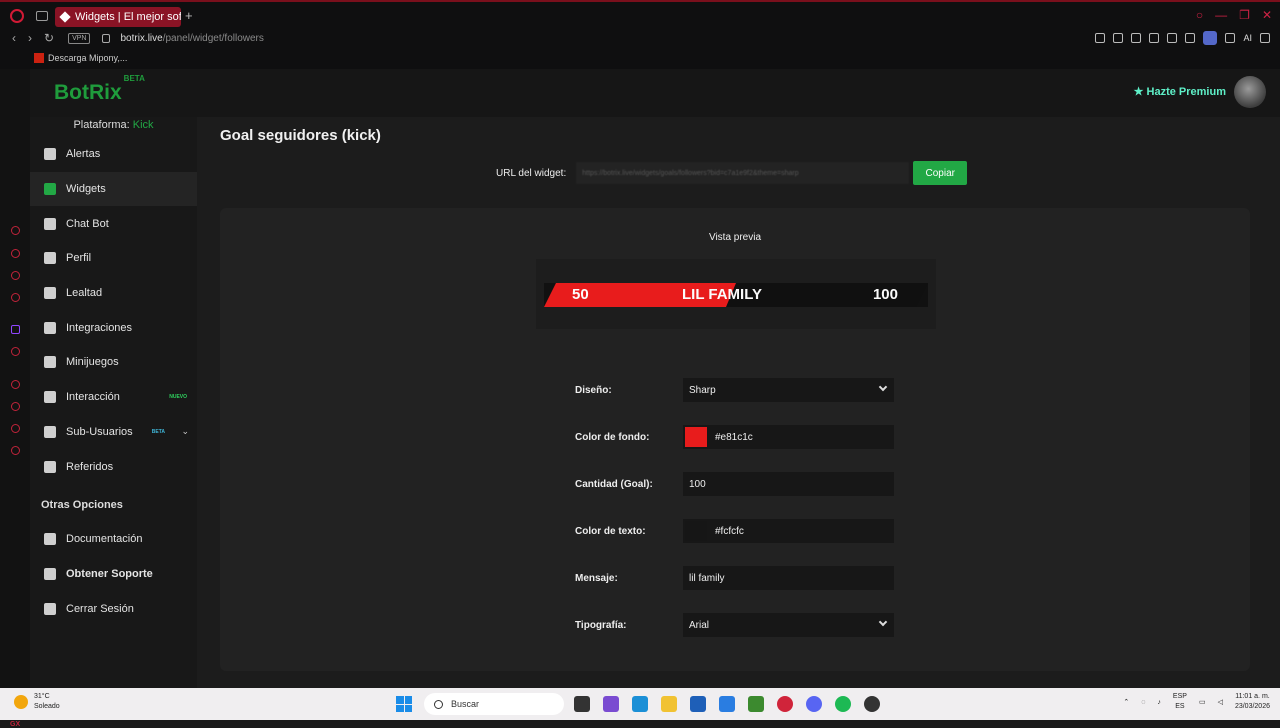 This screenshot has height=728, width=1280. Describe the element at coordinates (113, 327) in the screenshot. I see `sidebar-item-integraciones: Integraciones` at that location.